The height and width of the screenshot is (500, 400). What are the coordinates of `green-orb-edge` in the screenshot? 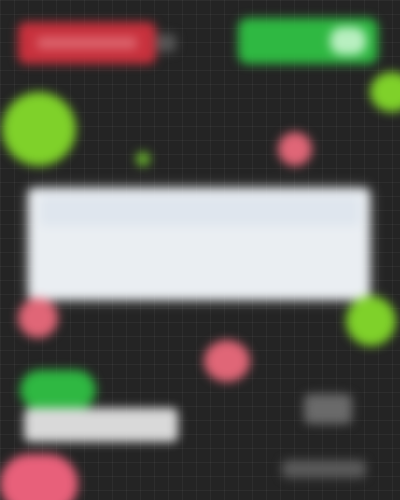 It's located at (385, 92).